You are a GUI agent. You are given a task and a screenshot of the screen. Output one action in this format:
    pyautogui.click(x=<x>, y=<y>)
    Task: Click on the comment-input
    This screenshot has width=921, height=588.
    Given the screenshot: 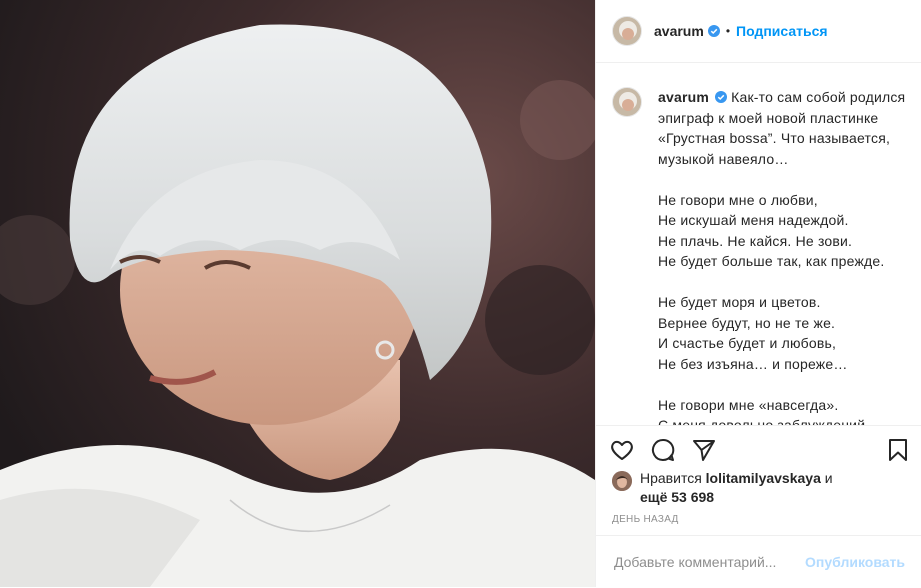 What is the action you would take?
    pyautogui.click(x=709, y=562)
    